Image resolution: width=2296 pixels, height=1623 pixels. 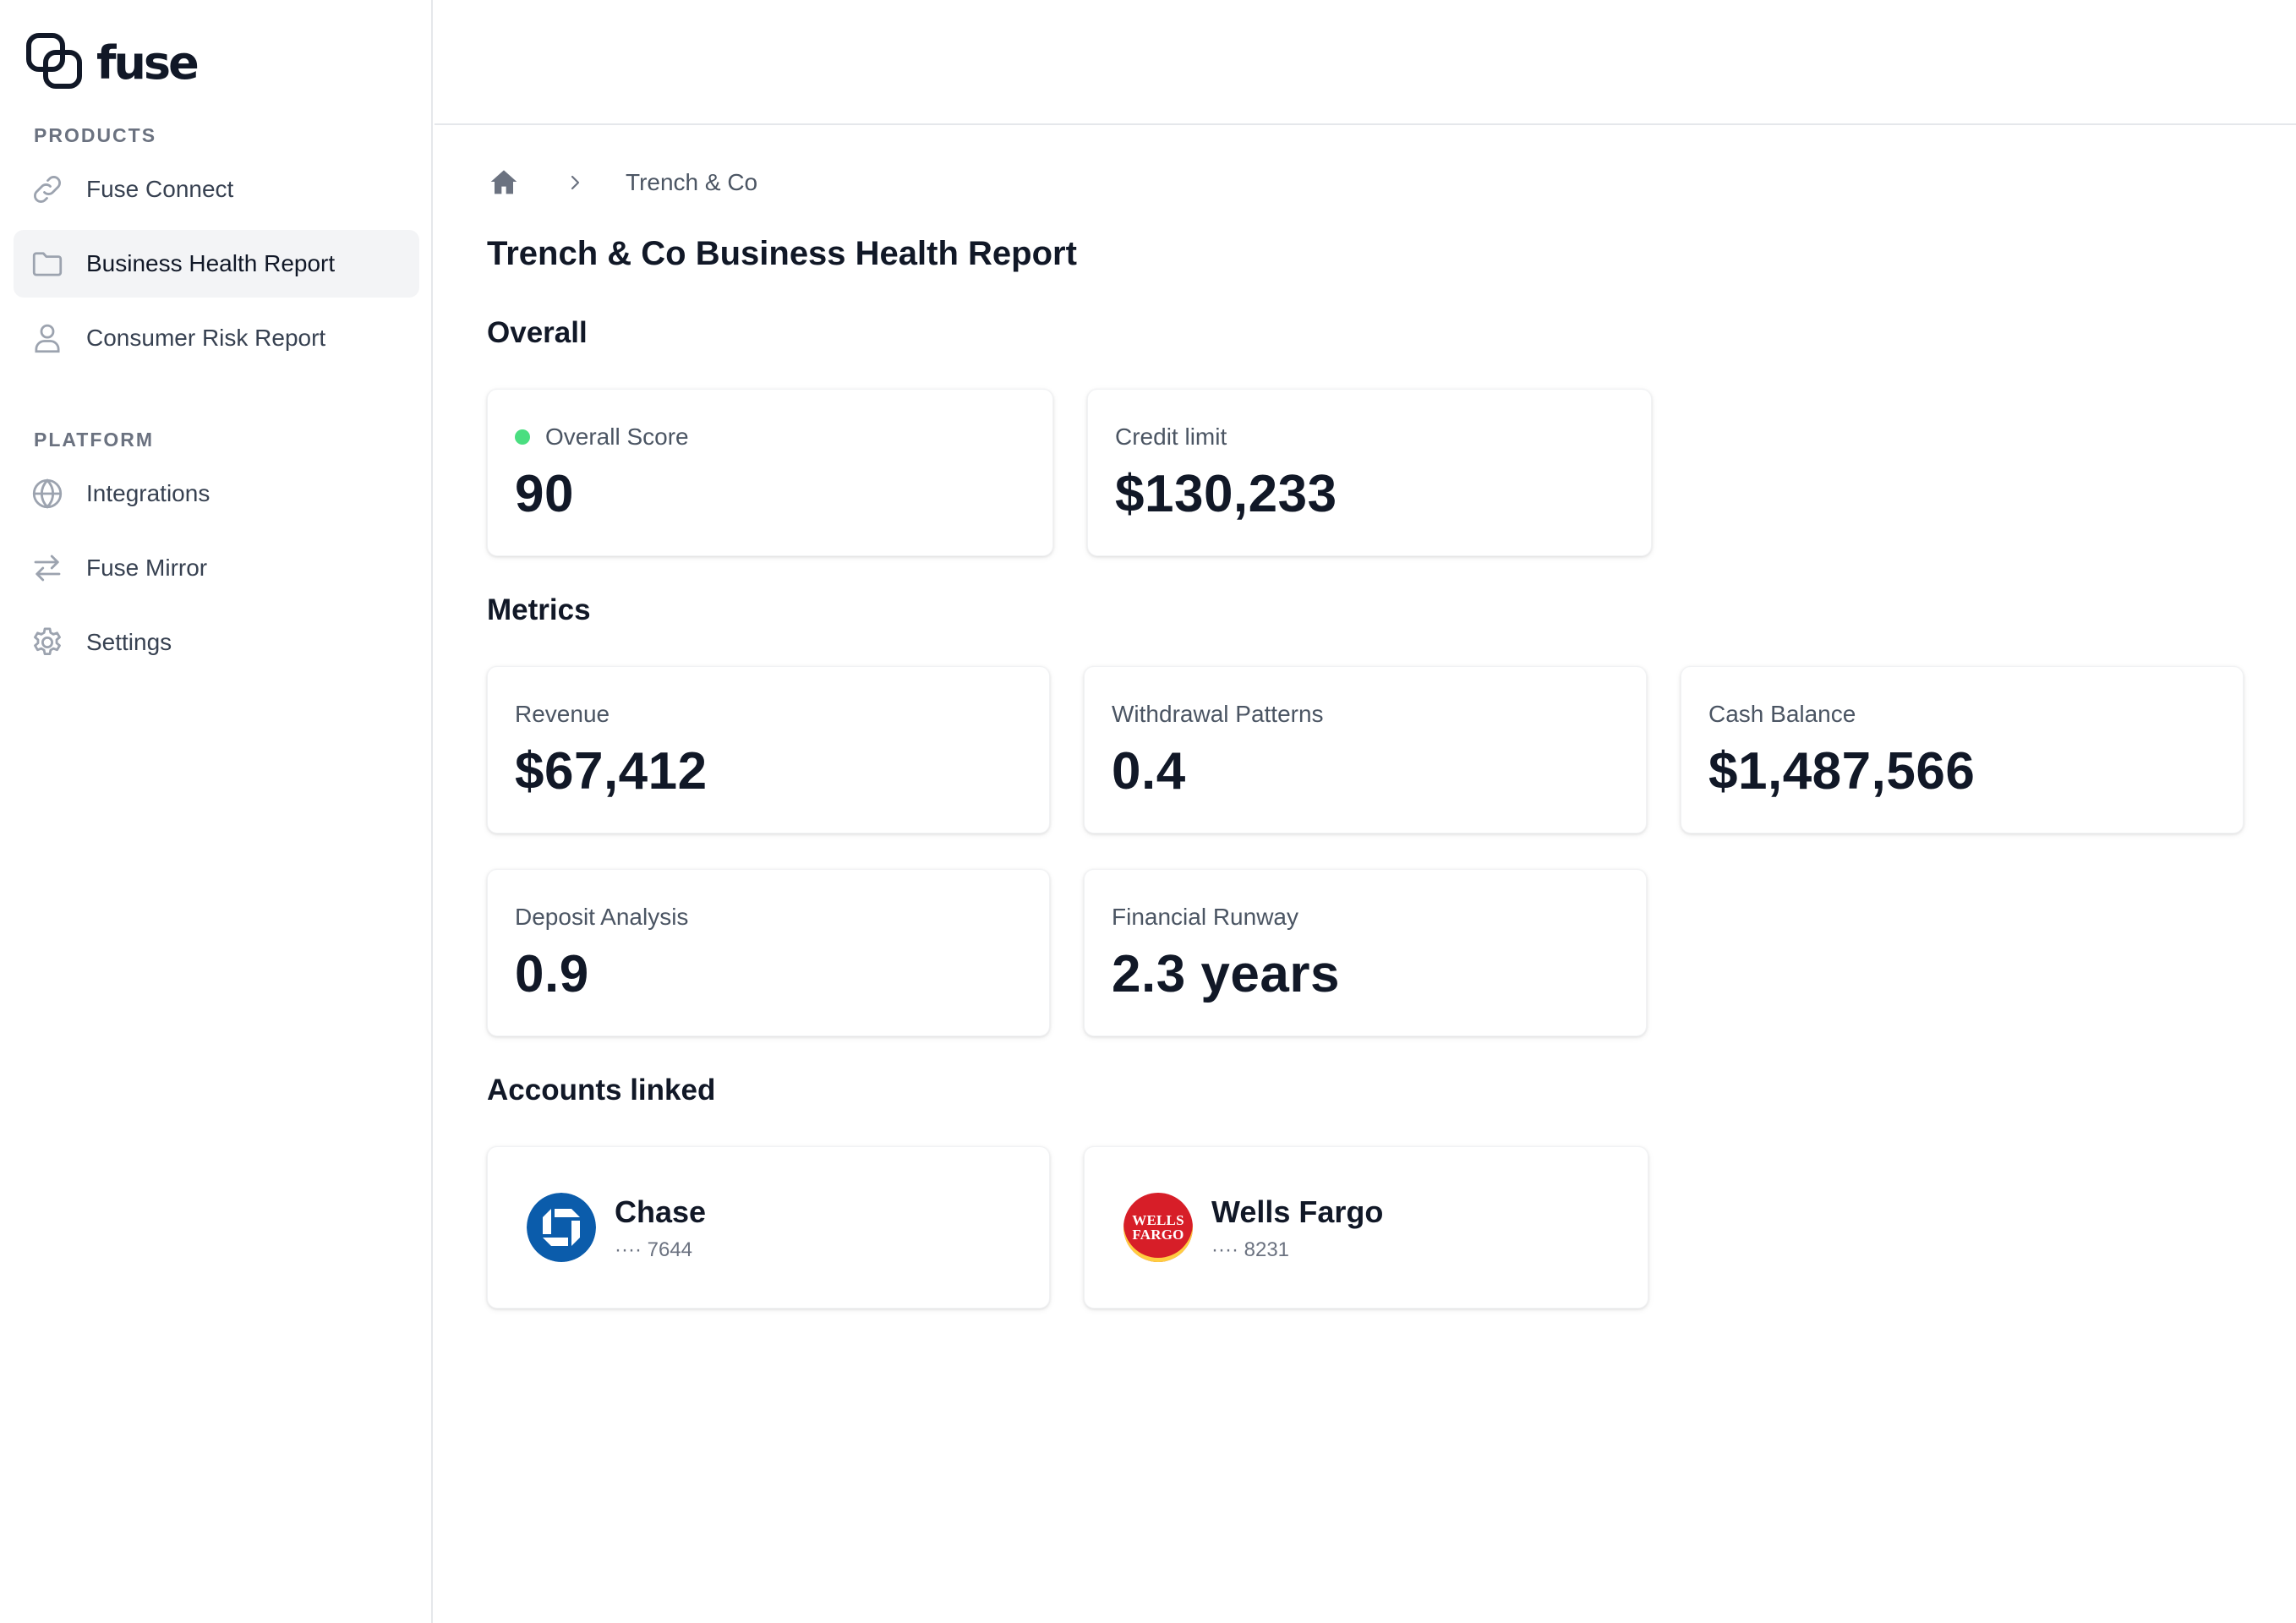 I want to click on link-icon, so click(x=47, y=189).